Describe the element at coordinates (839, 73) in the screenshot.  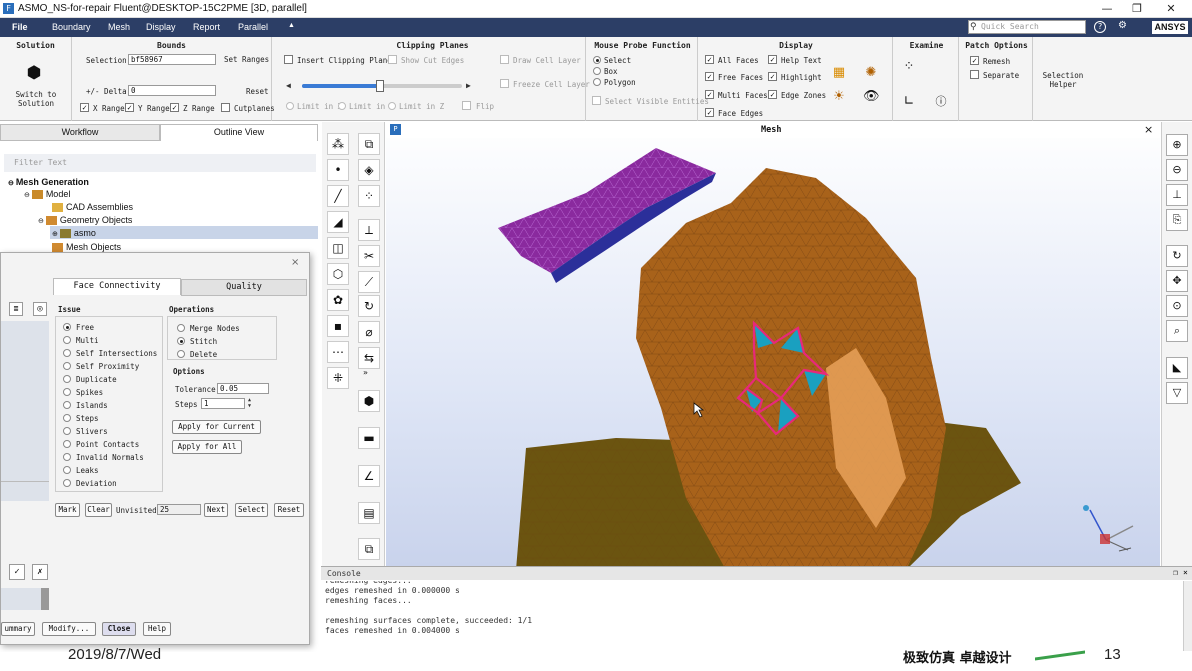
I see `display-faces-icon: ▦` at that location.